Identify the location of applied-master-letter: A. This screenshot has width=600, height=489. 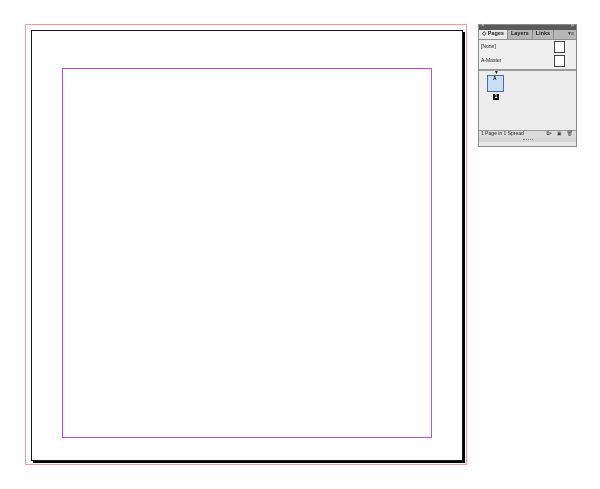
(495, 79).